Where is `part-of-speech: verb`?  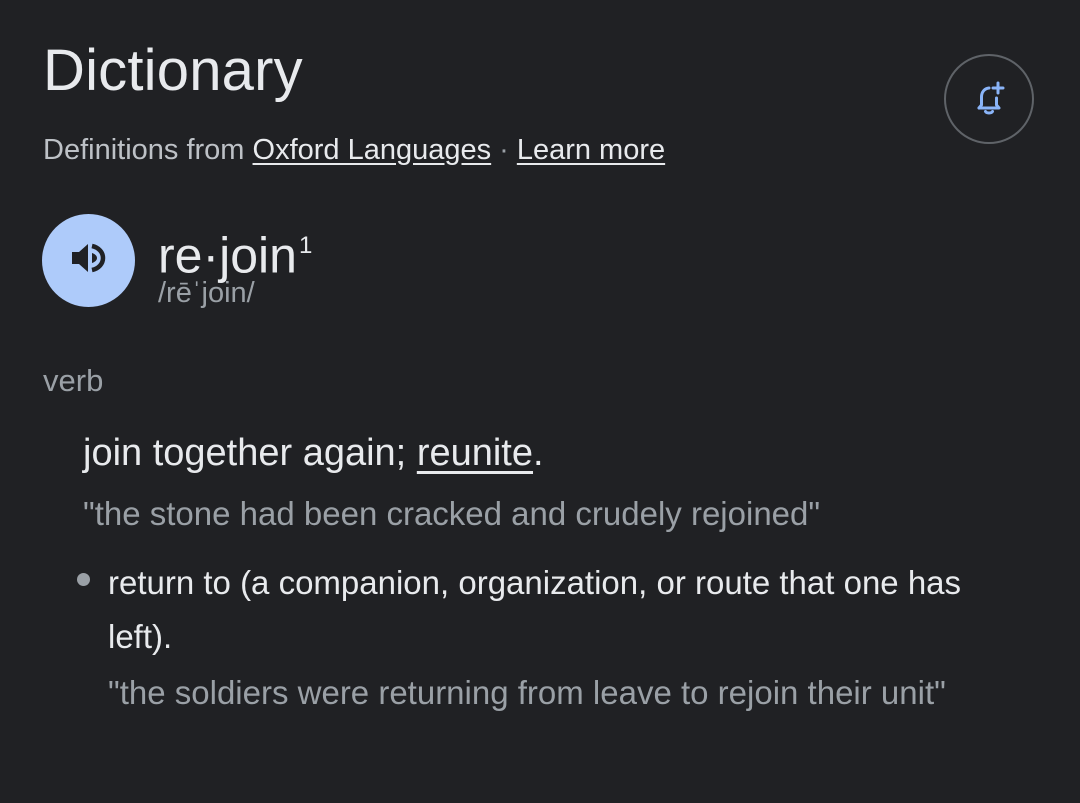
part-of-speech: verb is located at coordinates (73, 380).